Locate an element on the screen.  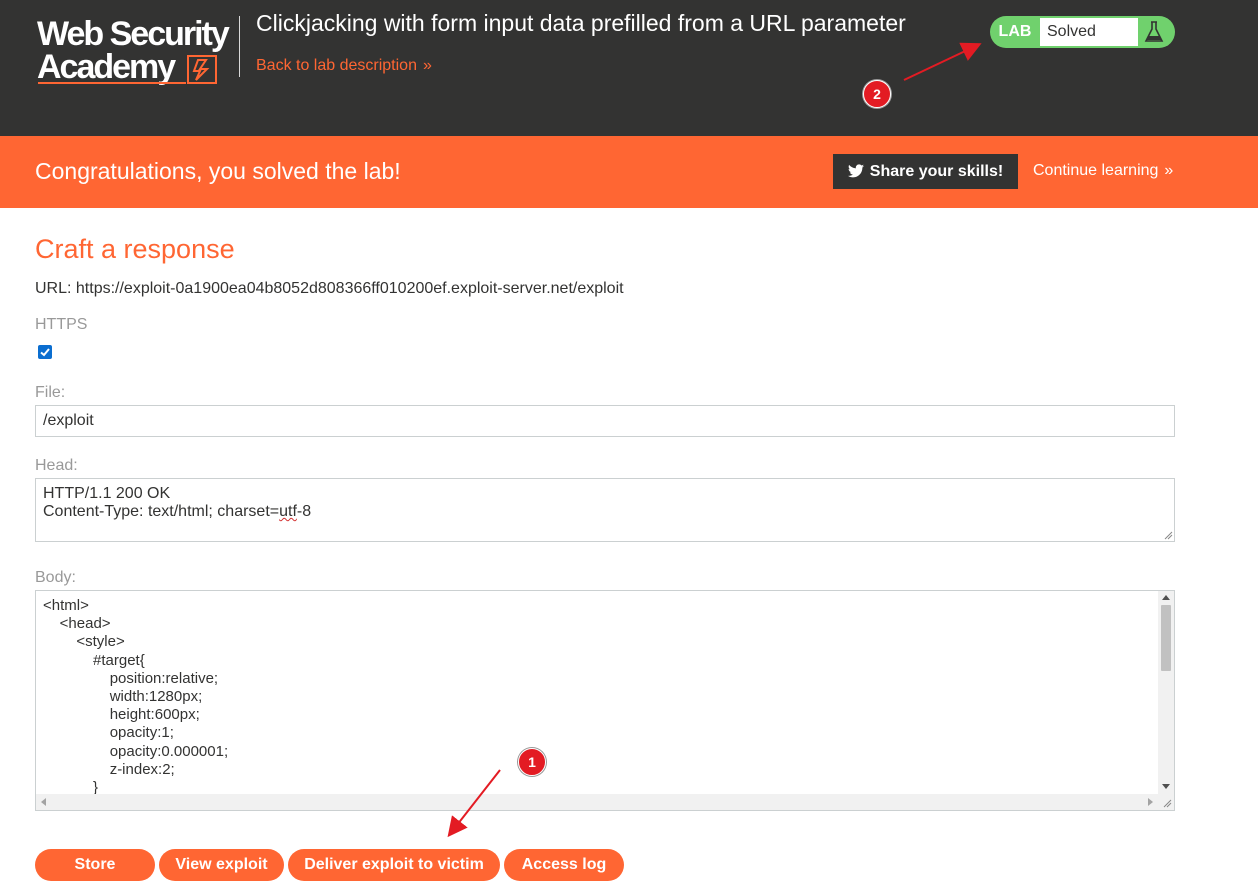
deliver-exploit-button: Deliver exploit to victim is located at coordinates (394, 865).